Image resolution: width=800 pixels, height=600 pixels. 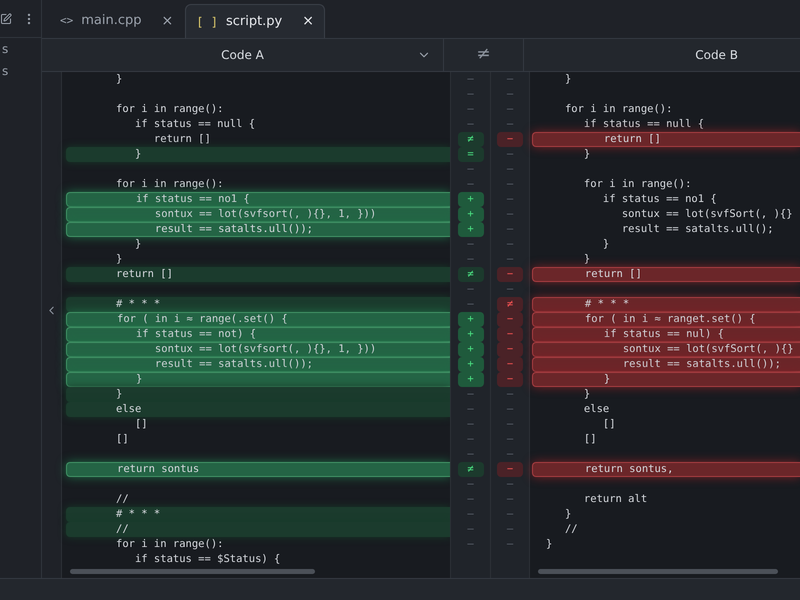 What do you see at coordinates (207, 21) in the screenshot?
I see `file-type-icon: [ ]` at bounding box center [207, 21].